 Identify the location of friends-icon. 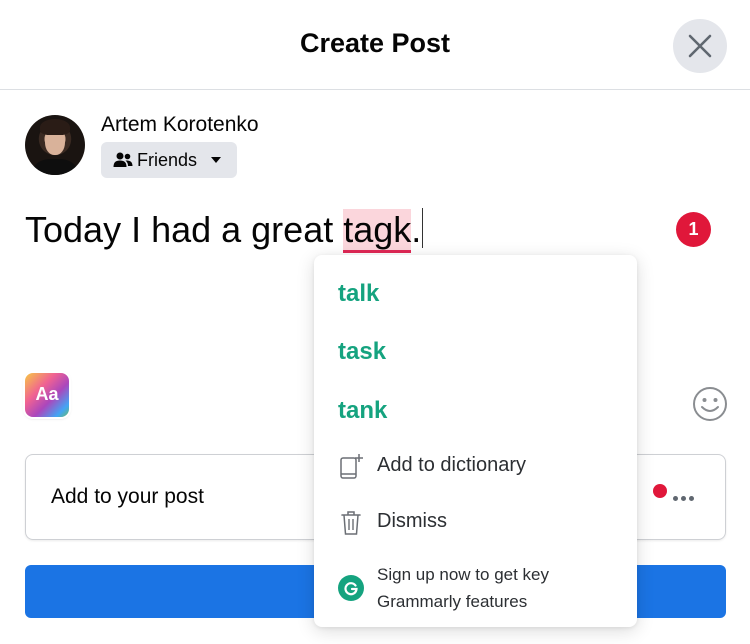
(123, 159).